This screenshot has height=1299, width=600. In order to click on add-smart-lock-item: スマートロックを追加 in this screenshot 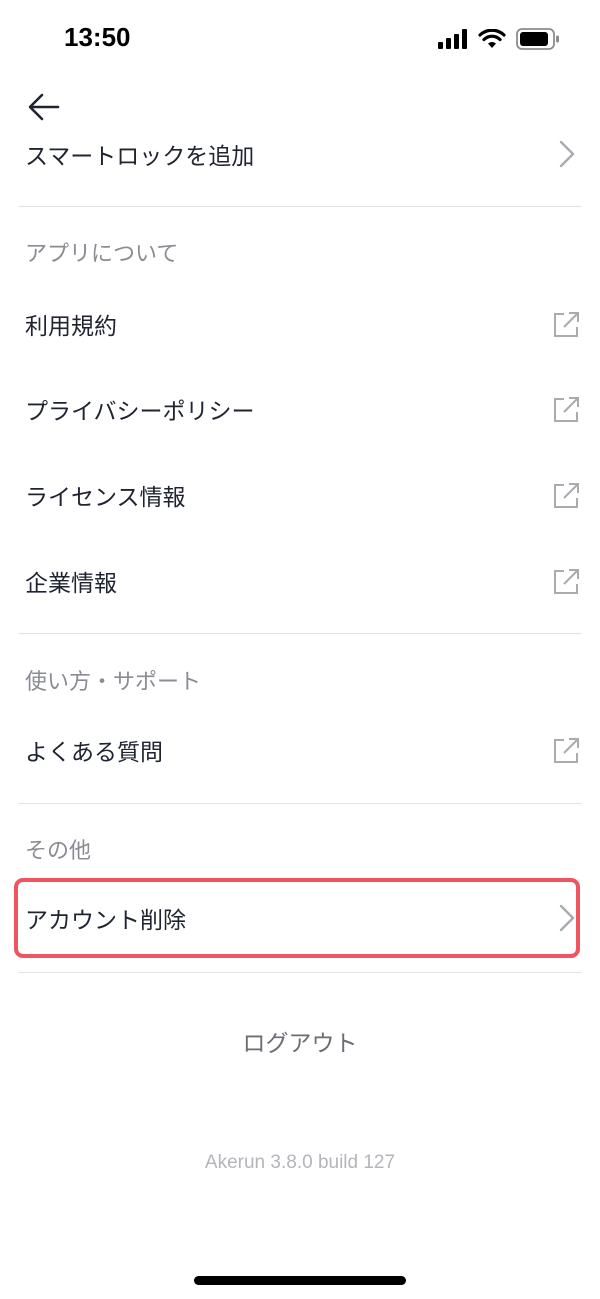, I will do `click(300, 154)`.